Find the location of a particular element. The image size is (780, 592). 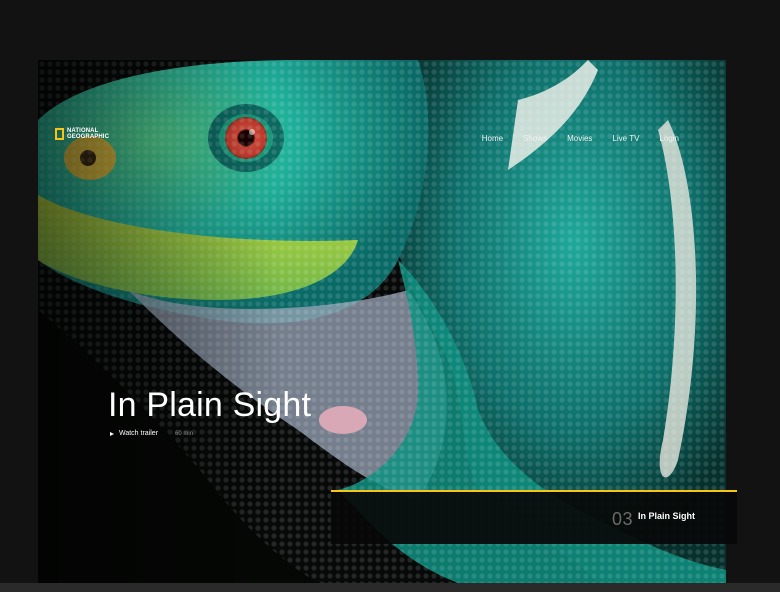

duration-label: 60 min is located at coordinates (184, 433).